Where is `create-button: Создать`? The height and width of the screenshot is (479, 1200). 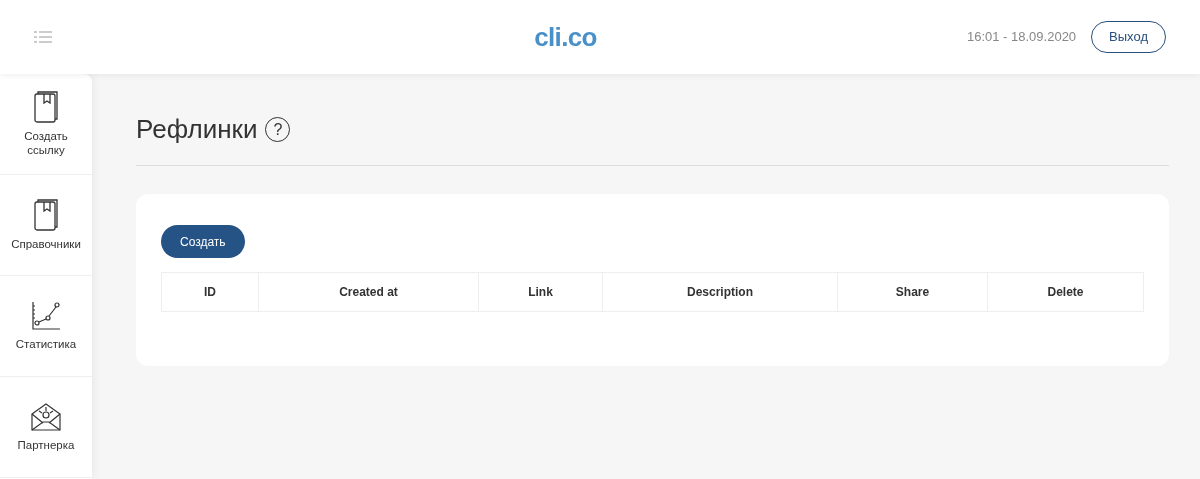
create-button: Создать is located at coordinates (203, 241).